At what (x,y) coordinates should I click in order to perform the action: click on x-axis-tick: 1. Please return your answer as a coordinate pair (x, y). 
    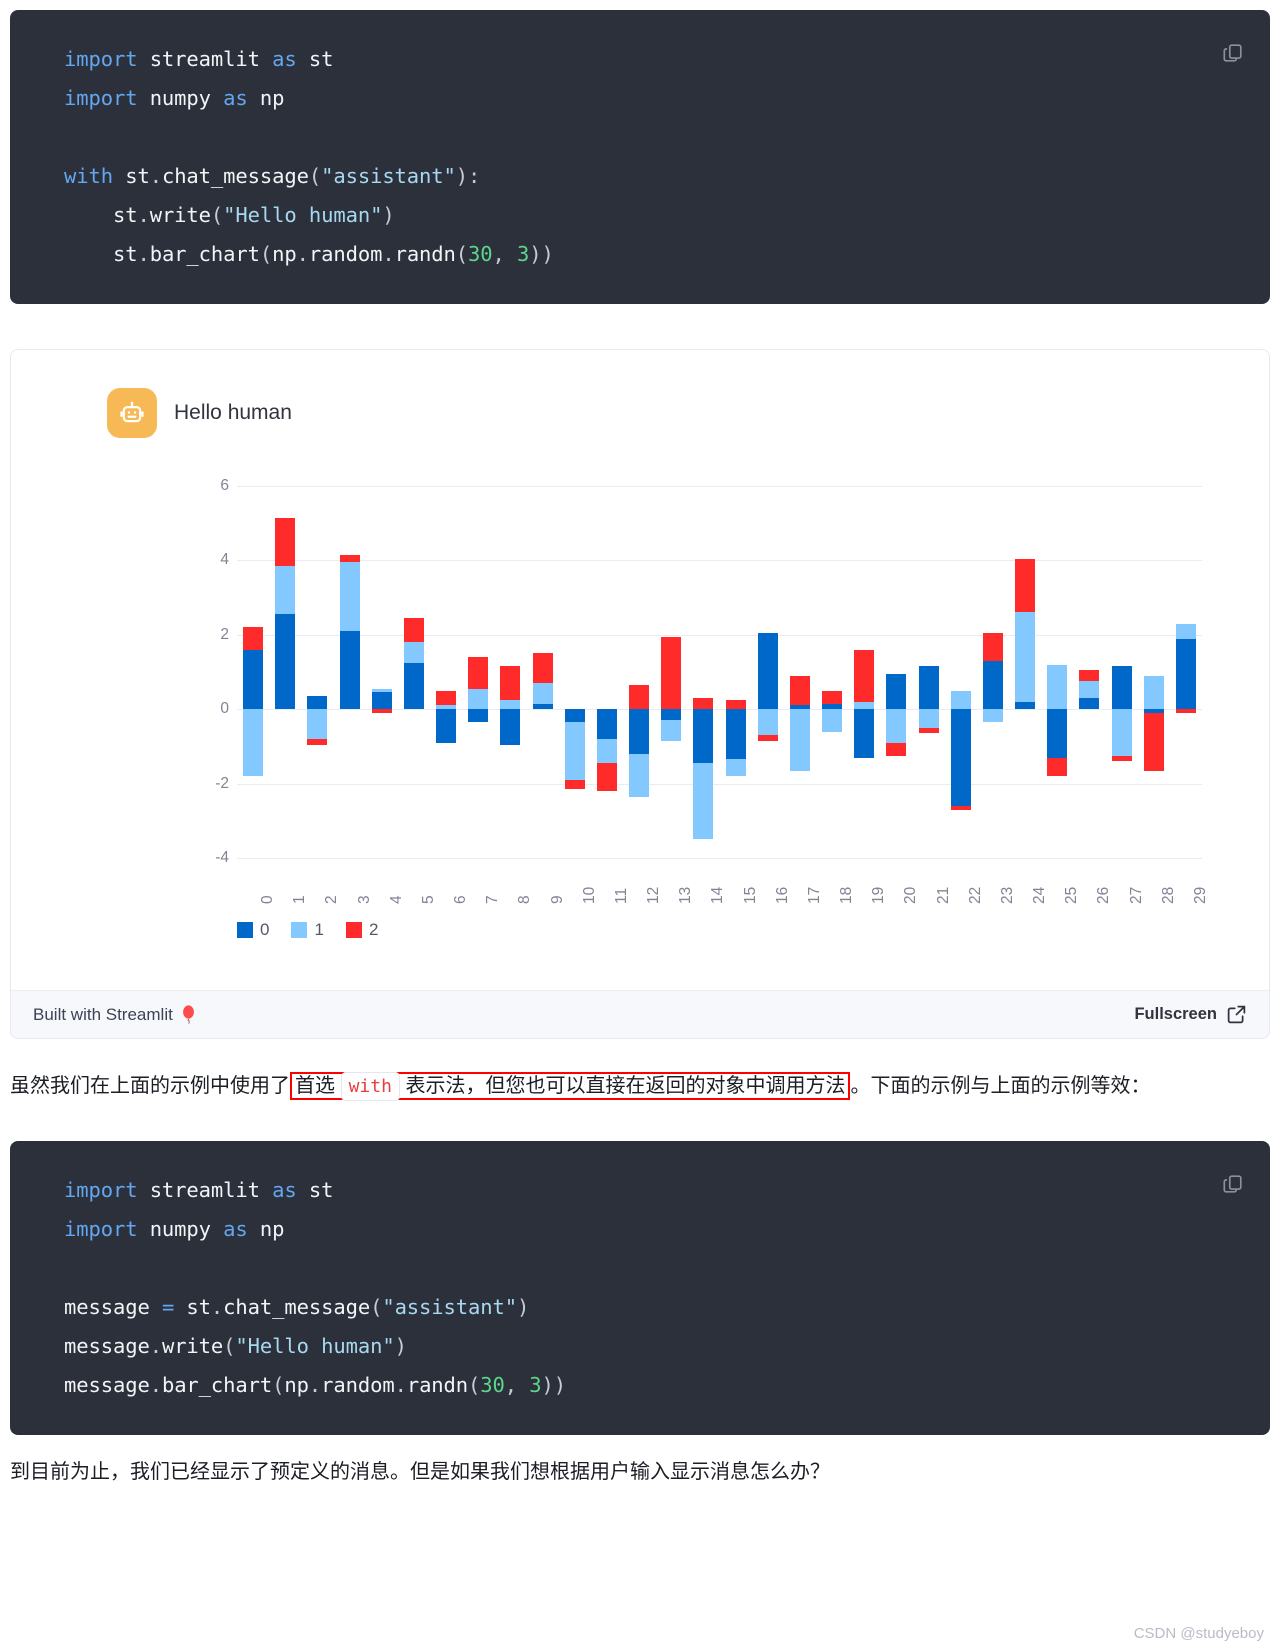
    Looking at the image, I should click on (300, 899).